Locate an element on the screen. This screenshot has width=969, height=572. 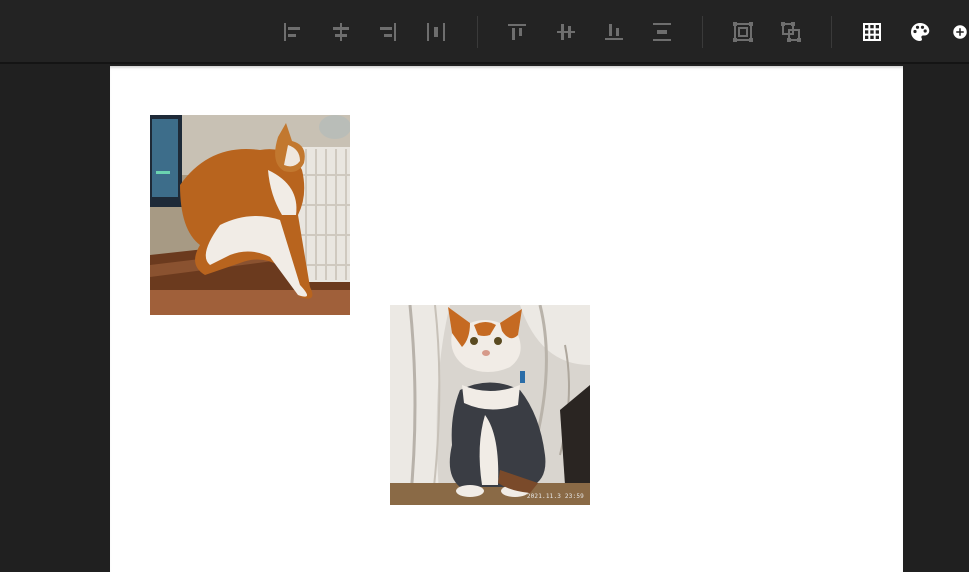
cat-in-harness-photo: 2021.11.3 23:59 is located at coordinates (490, 405).